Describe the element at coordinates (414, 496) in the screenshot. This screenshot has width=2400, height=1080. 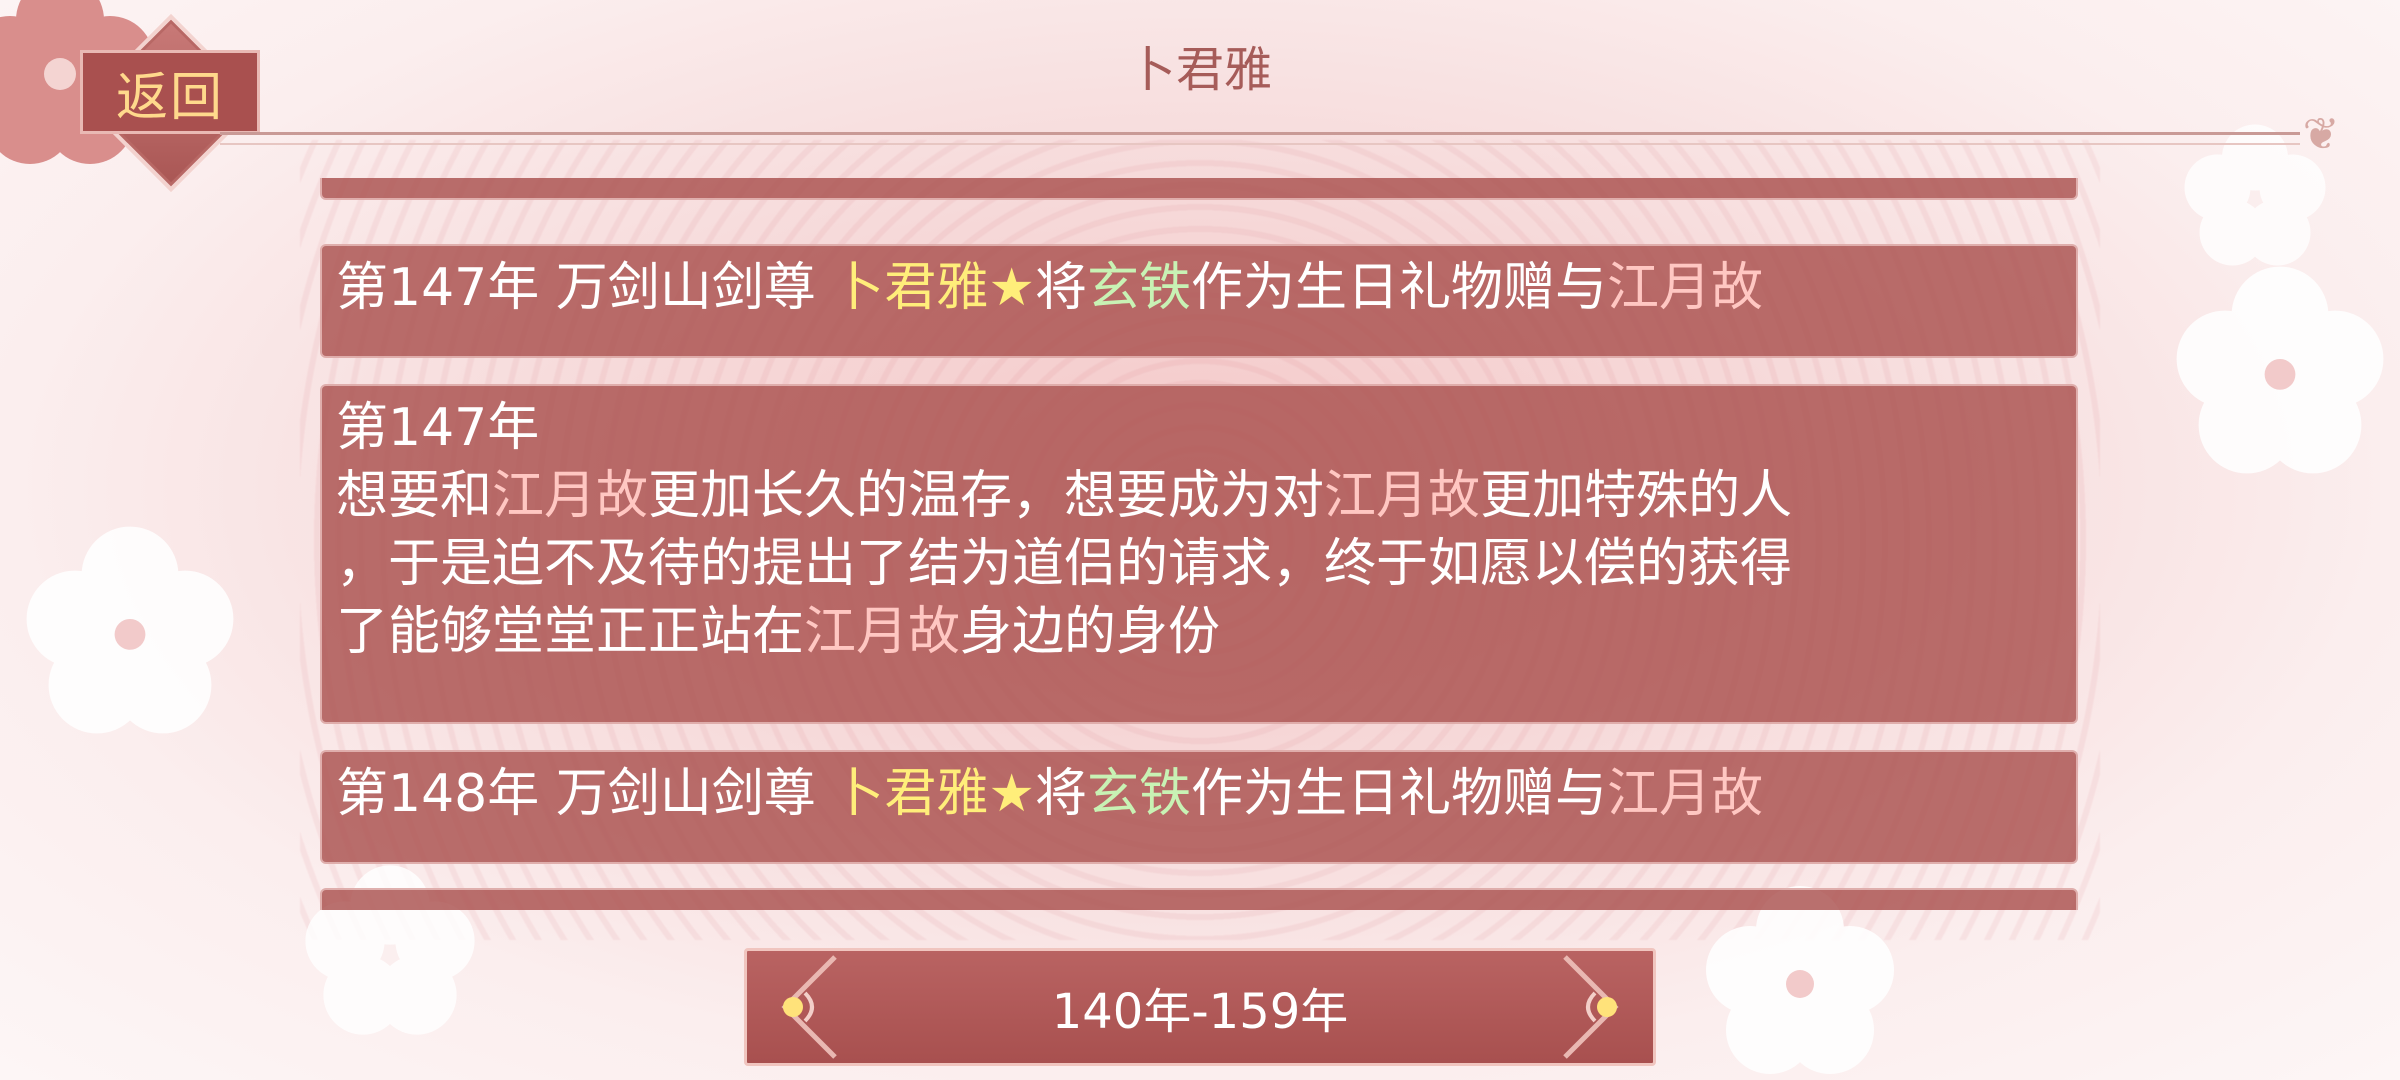
I see `entry-text-segment: 想要和` at that location.